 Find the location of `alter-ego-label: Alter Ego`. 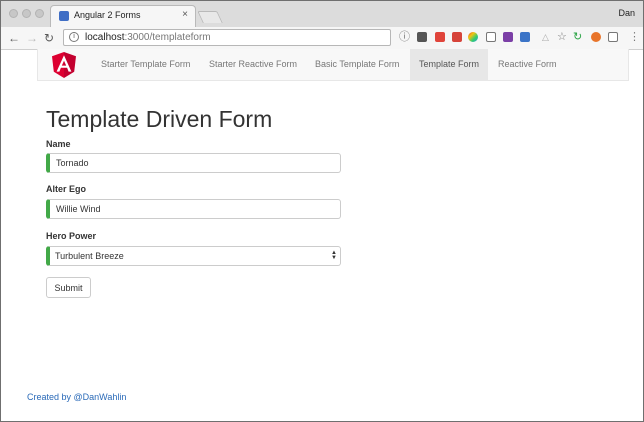

alter-ego-label: Alter Ego is located at coordinates (66, 189).